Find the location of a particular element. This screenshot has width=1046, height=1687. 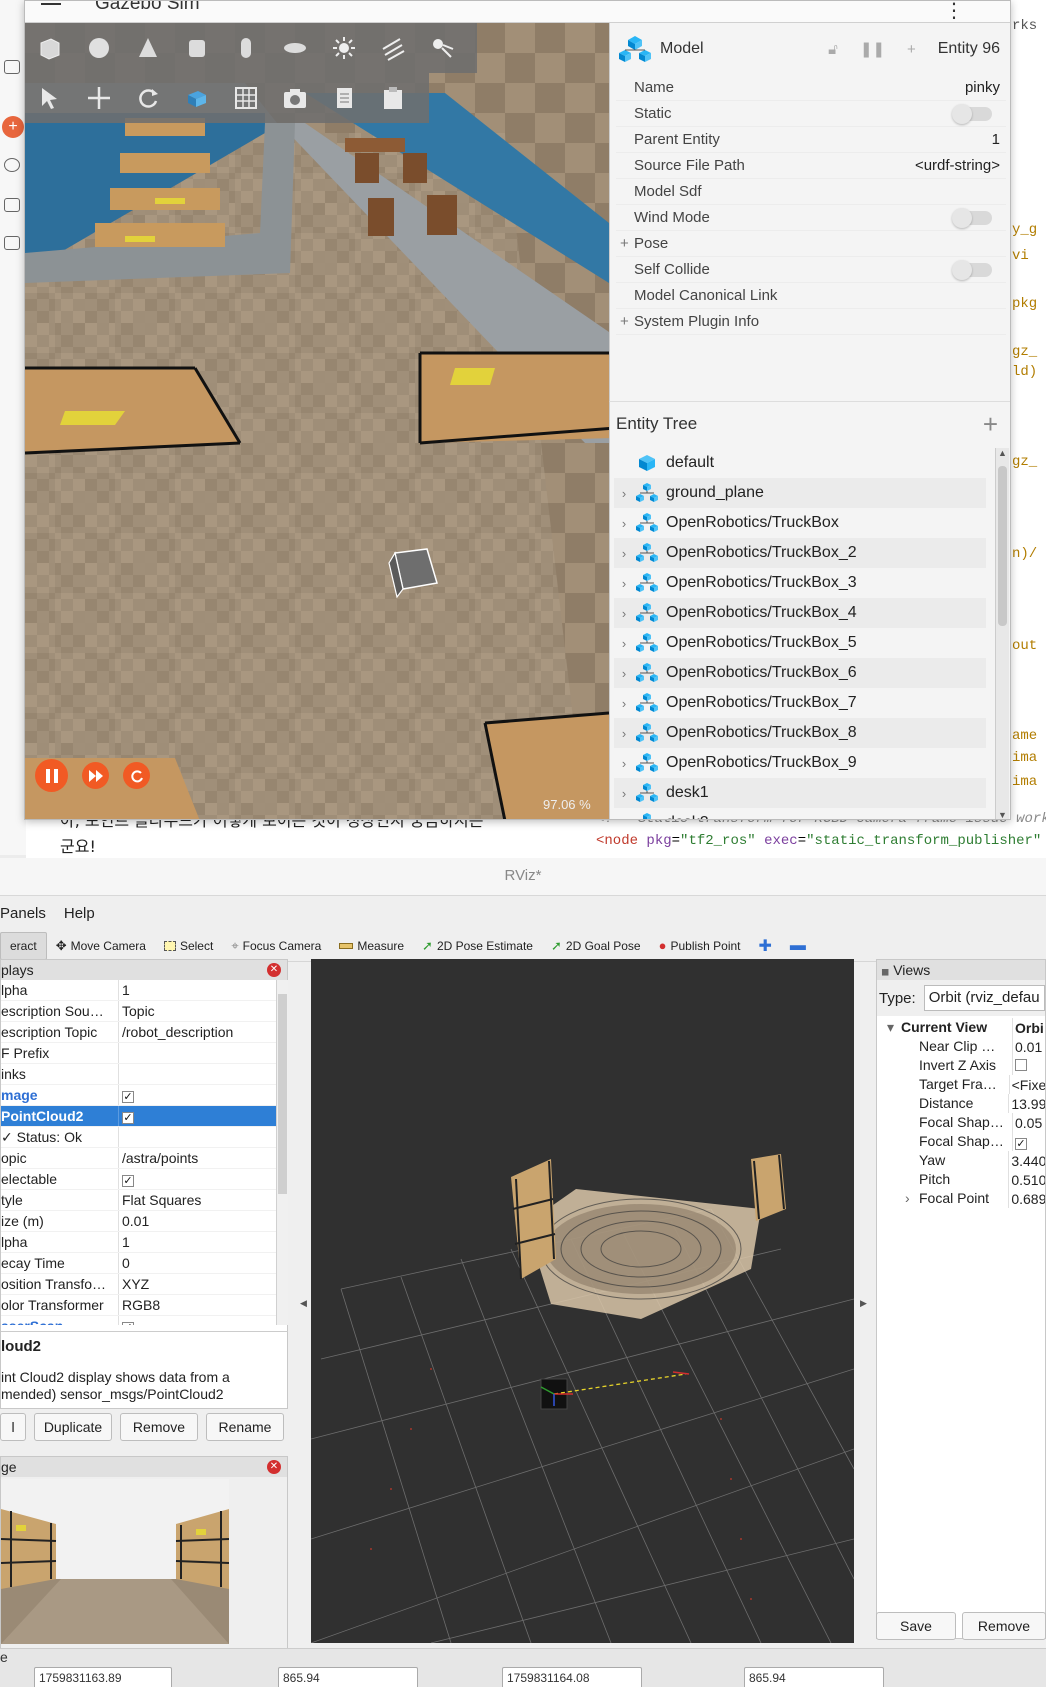

wall-elapsed-field: 865.94 is located at coordinates (814, 1677).